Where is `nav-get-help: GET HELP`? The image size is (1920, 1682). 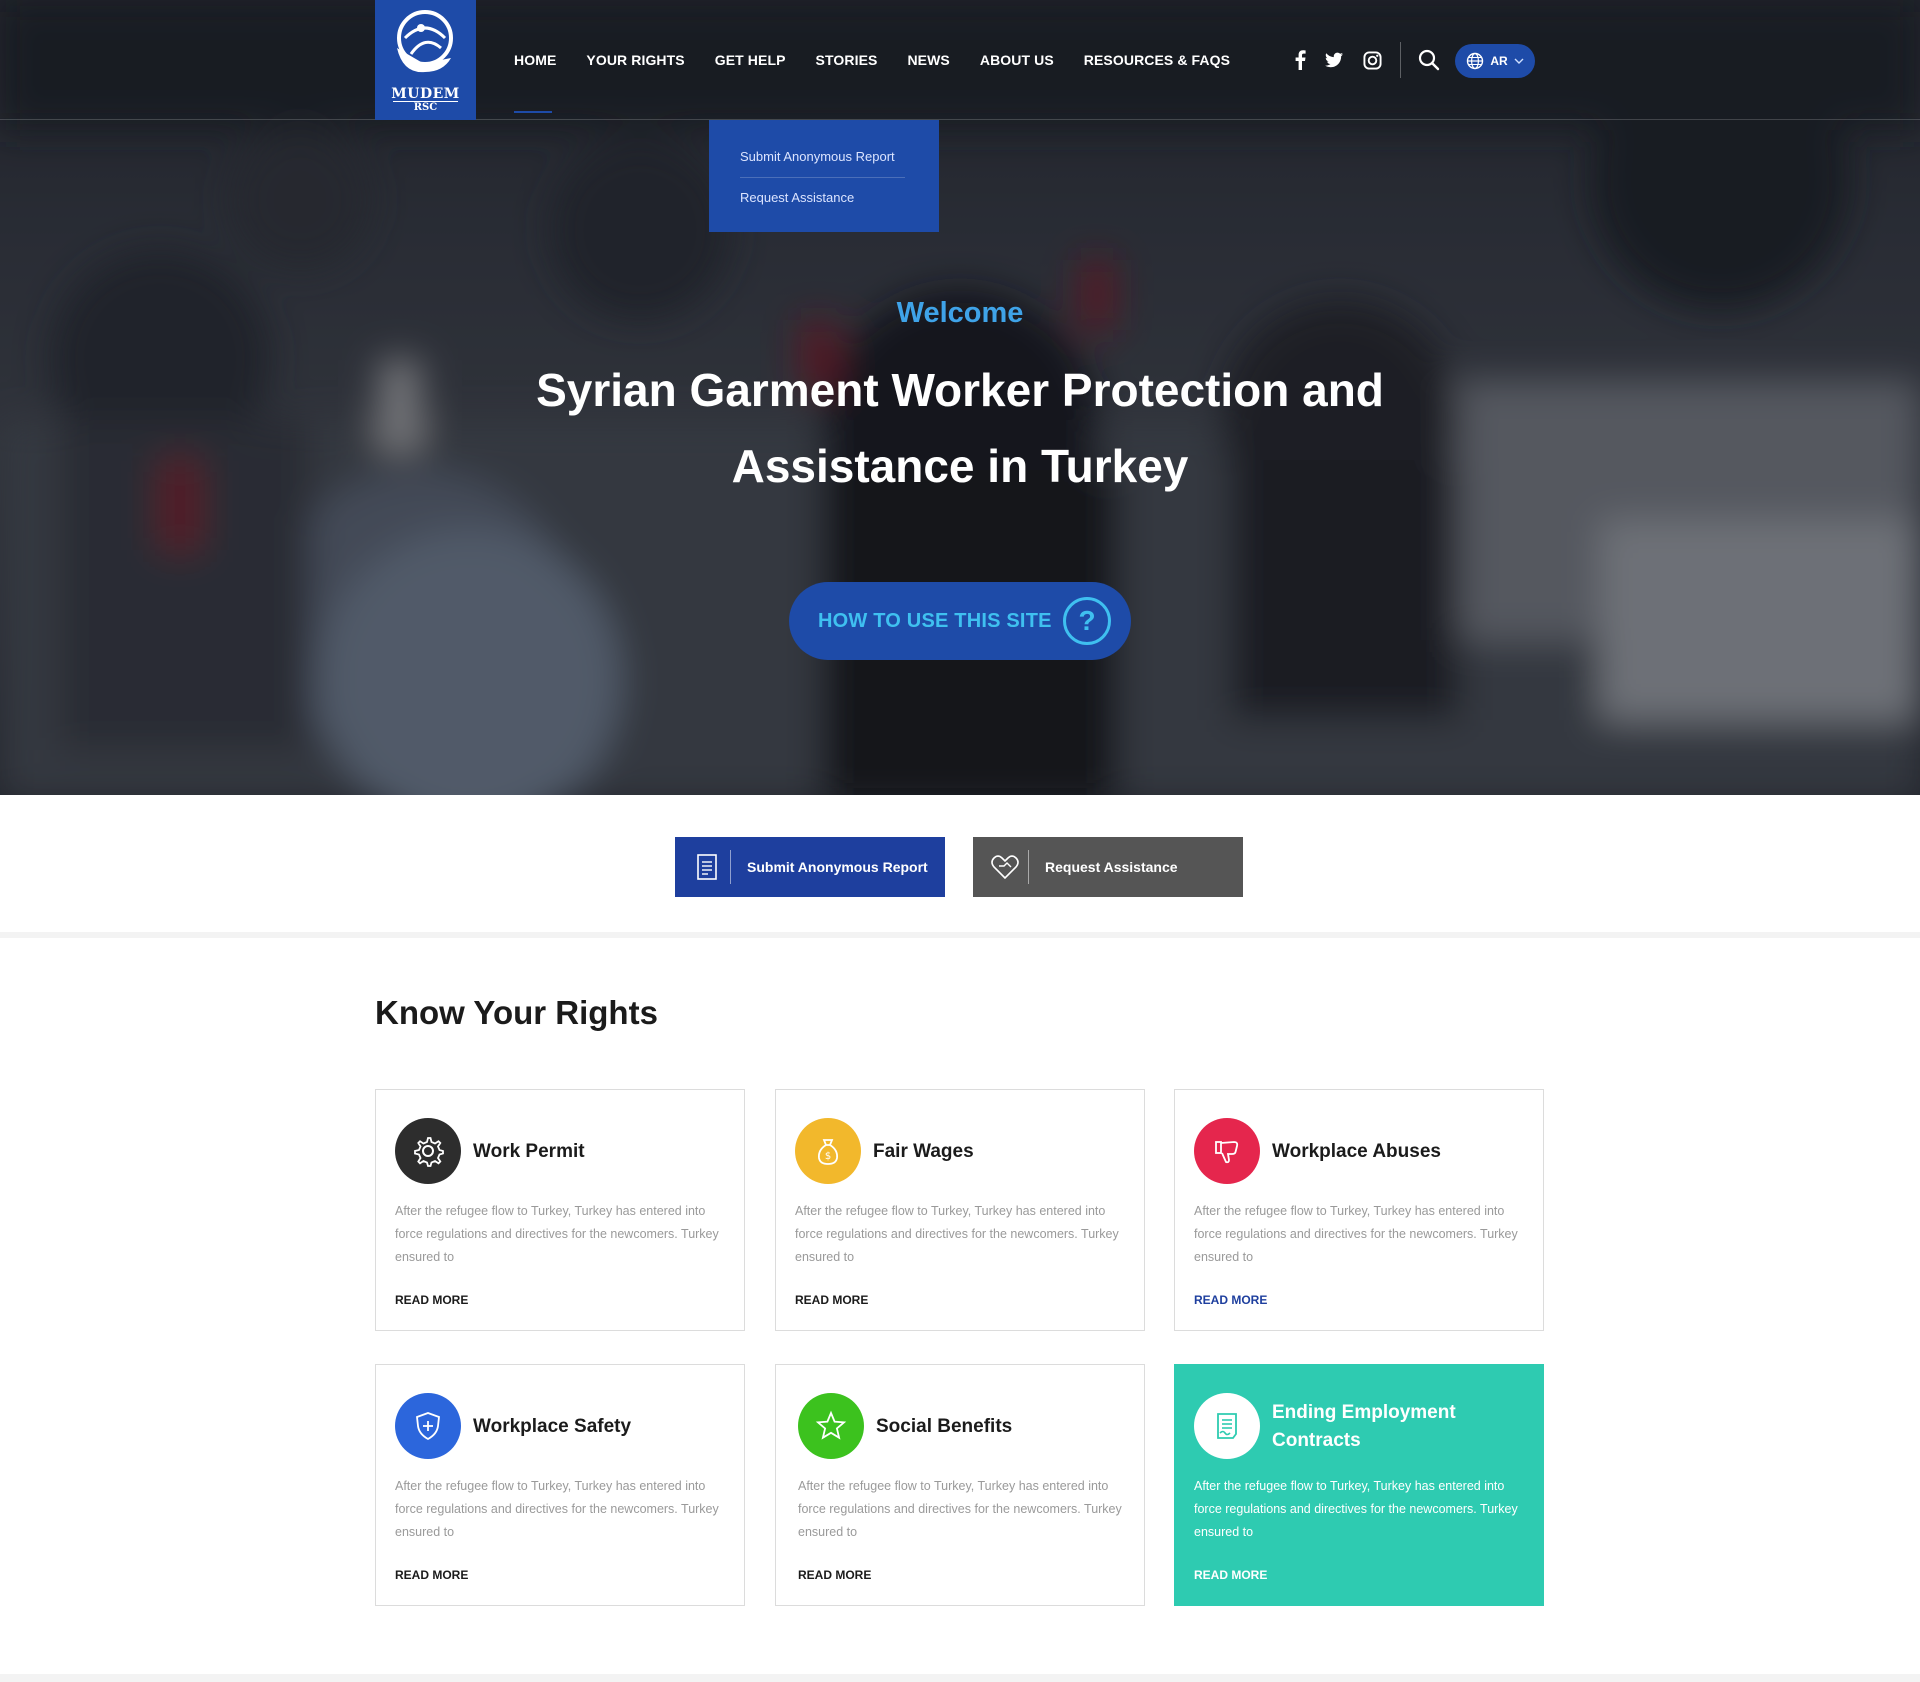 nav-get-help: GET HELP is located at coordinates (750, 60).